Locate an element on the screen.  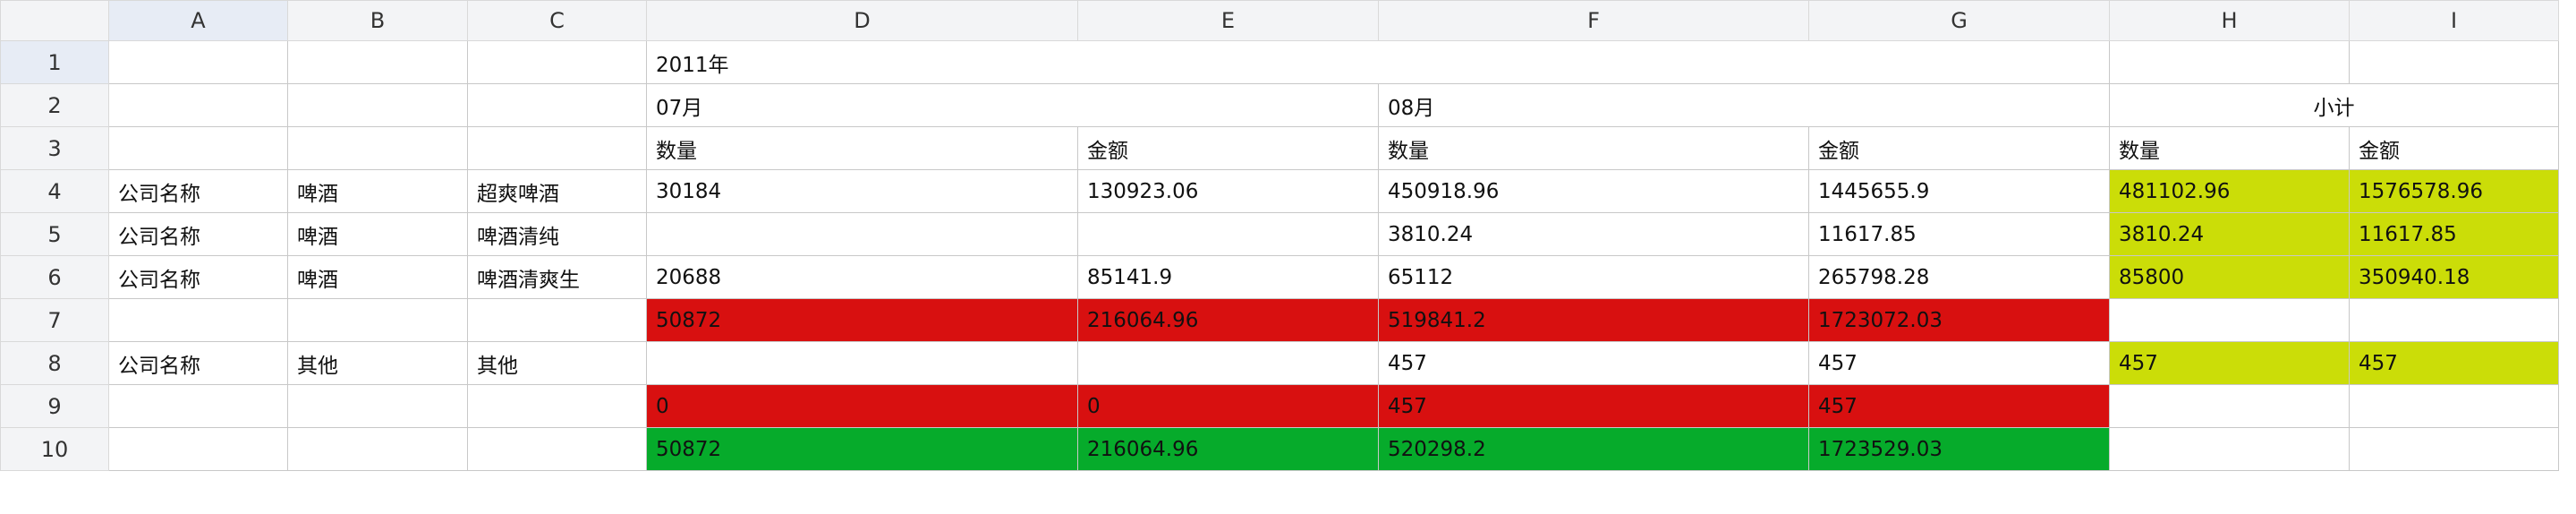
cell-e10: 216064.96 is located at coordinates (1228, 449).